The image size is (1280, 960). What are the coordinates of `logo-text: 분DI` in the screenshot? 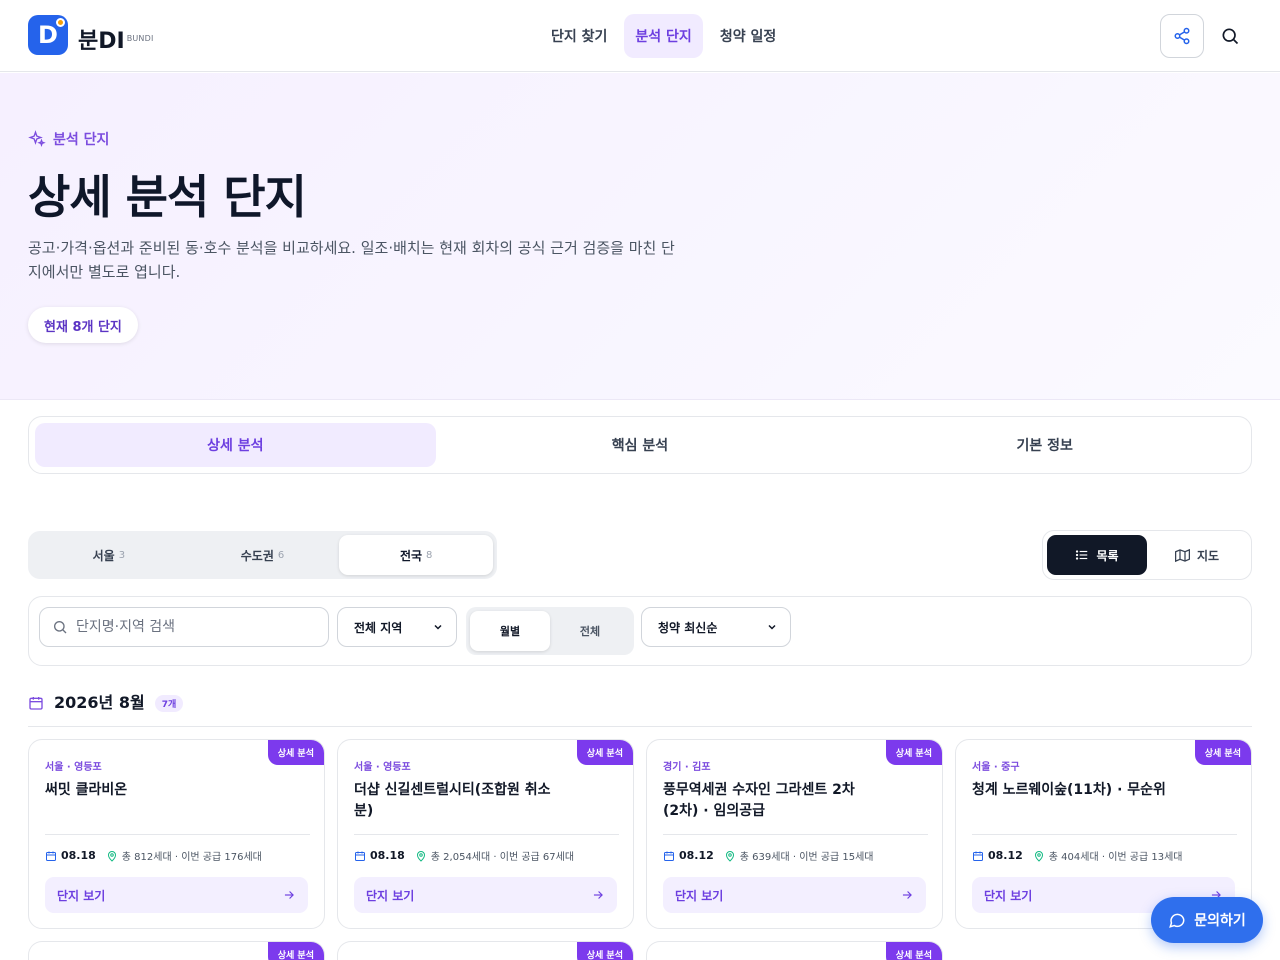 It's located at (101, 41).